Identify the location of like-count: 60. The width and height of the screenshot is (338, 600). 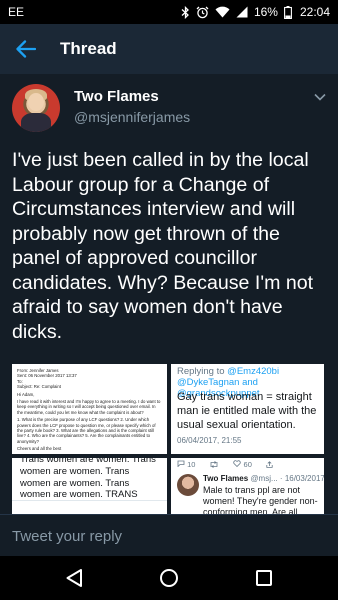
(247, 464).